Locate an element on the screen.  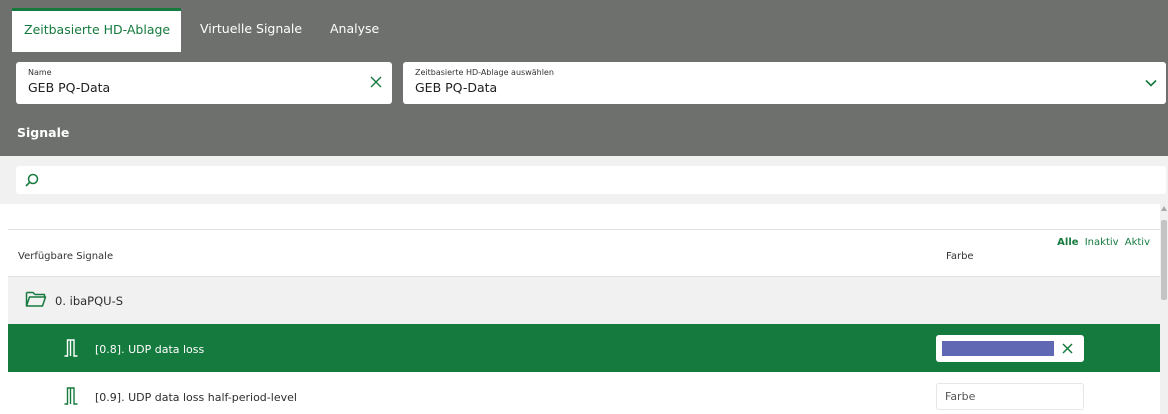
column-available-signals: Verfügbare Signale is located at coordinates (66, 256).